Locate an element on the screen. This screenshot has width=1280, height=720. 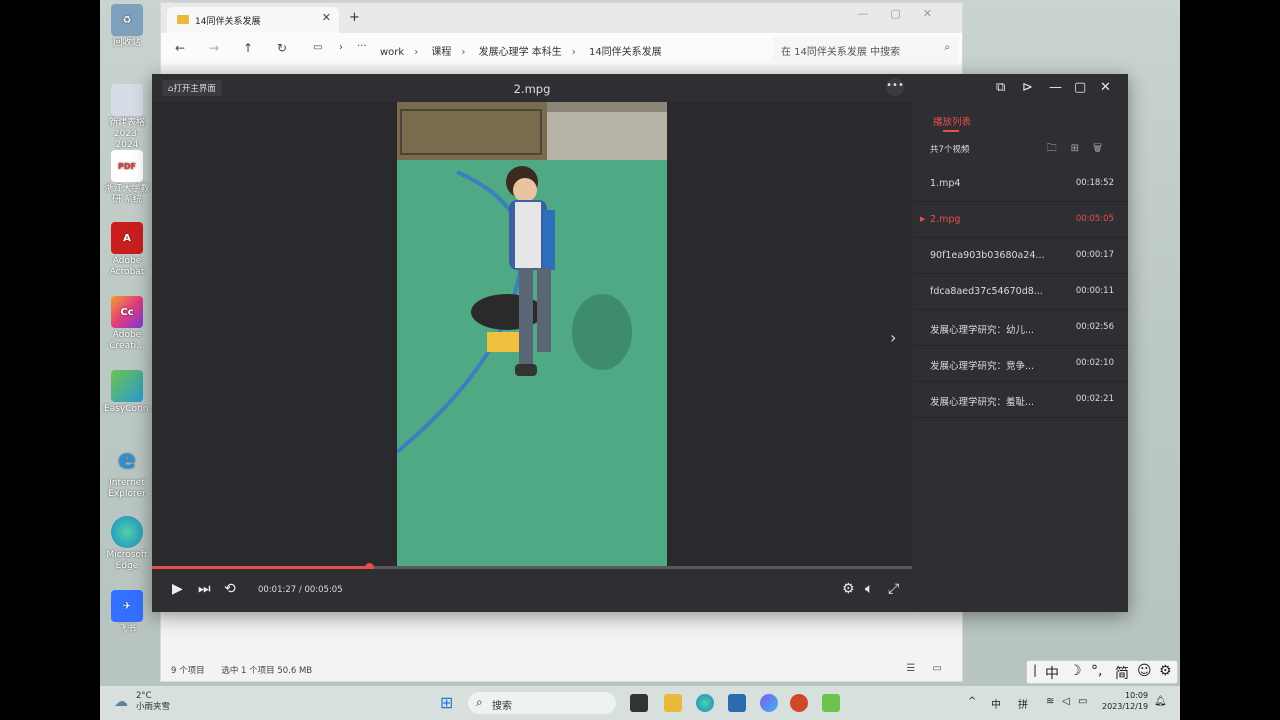
refresh-icon: ↻ is located at coordinates (282, 48).